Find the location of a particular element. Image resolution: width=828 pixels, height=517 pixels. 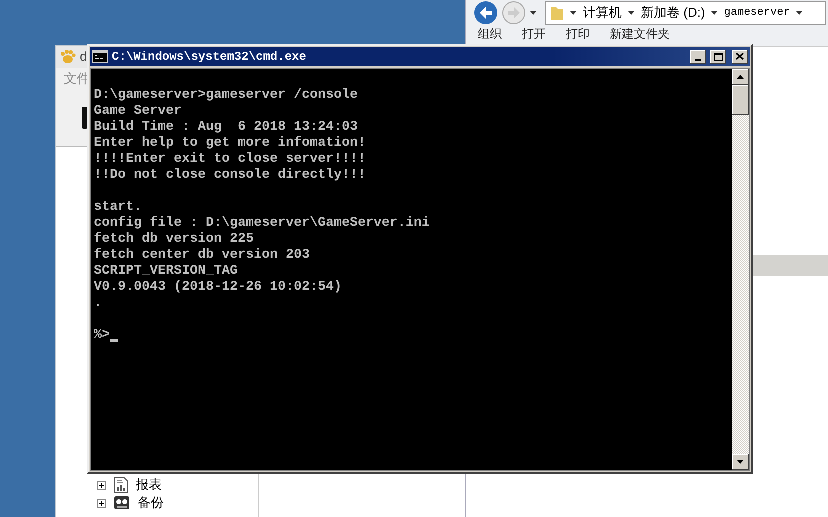

minimize-button is located at coordinates (698, 57).